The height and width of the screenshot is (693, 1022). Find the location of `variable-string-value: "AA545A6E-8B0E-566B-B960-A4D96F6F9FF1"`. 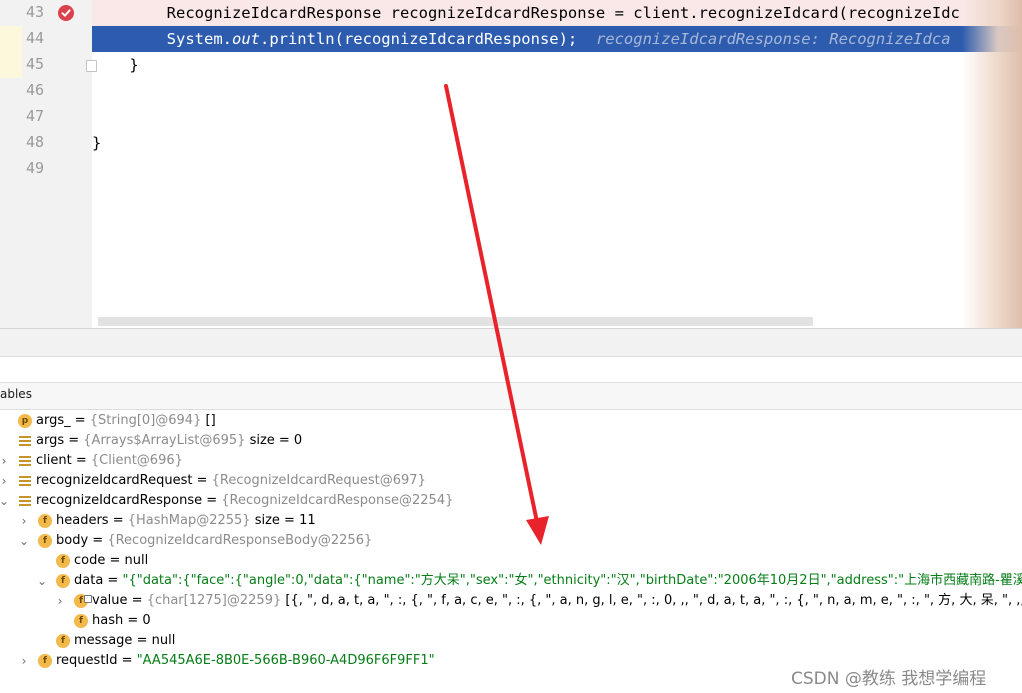

variable-string-value: "AA545A6E-8B0E-566B-B960-A4D96F6F9FF1" is located at coordinates (285, 660).